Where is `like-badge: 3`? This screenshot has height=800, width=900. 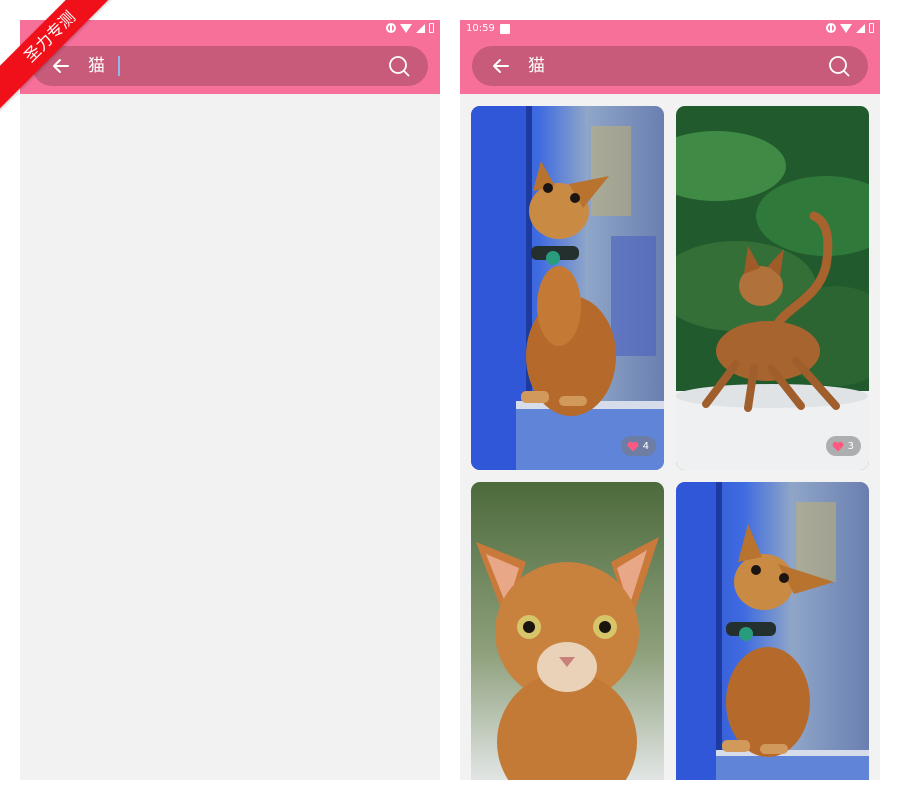 like-badge: 3 is located at coordinates (843, 446).